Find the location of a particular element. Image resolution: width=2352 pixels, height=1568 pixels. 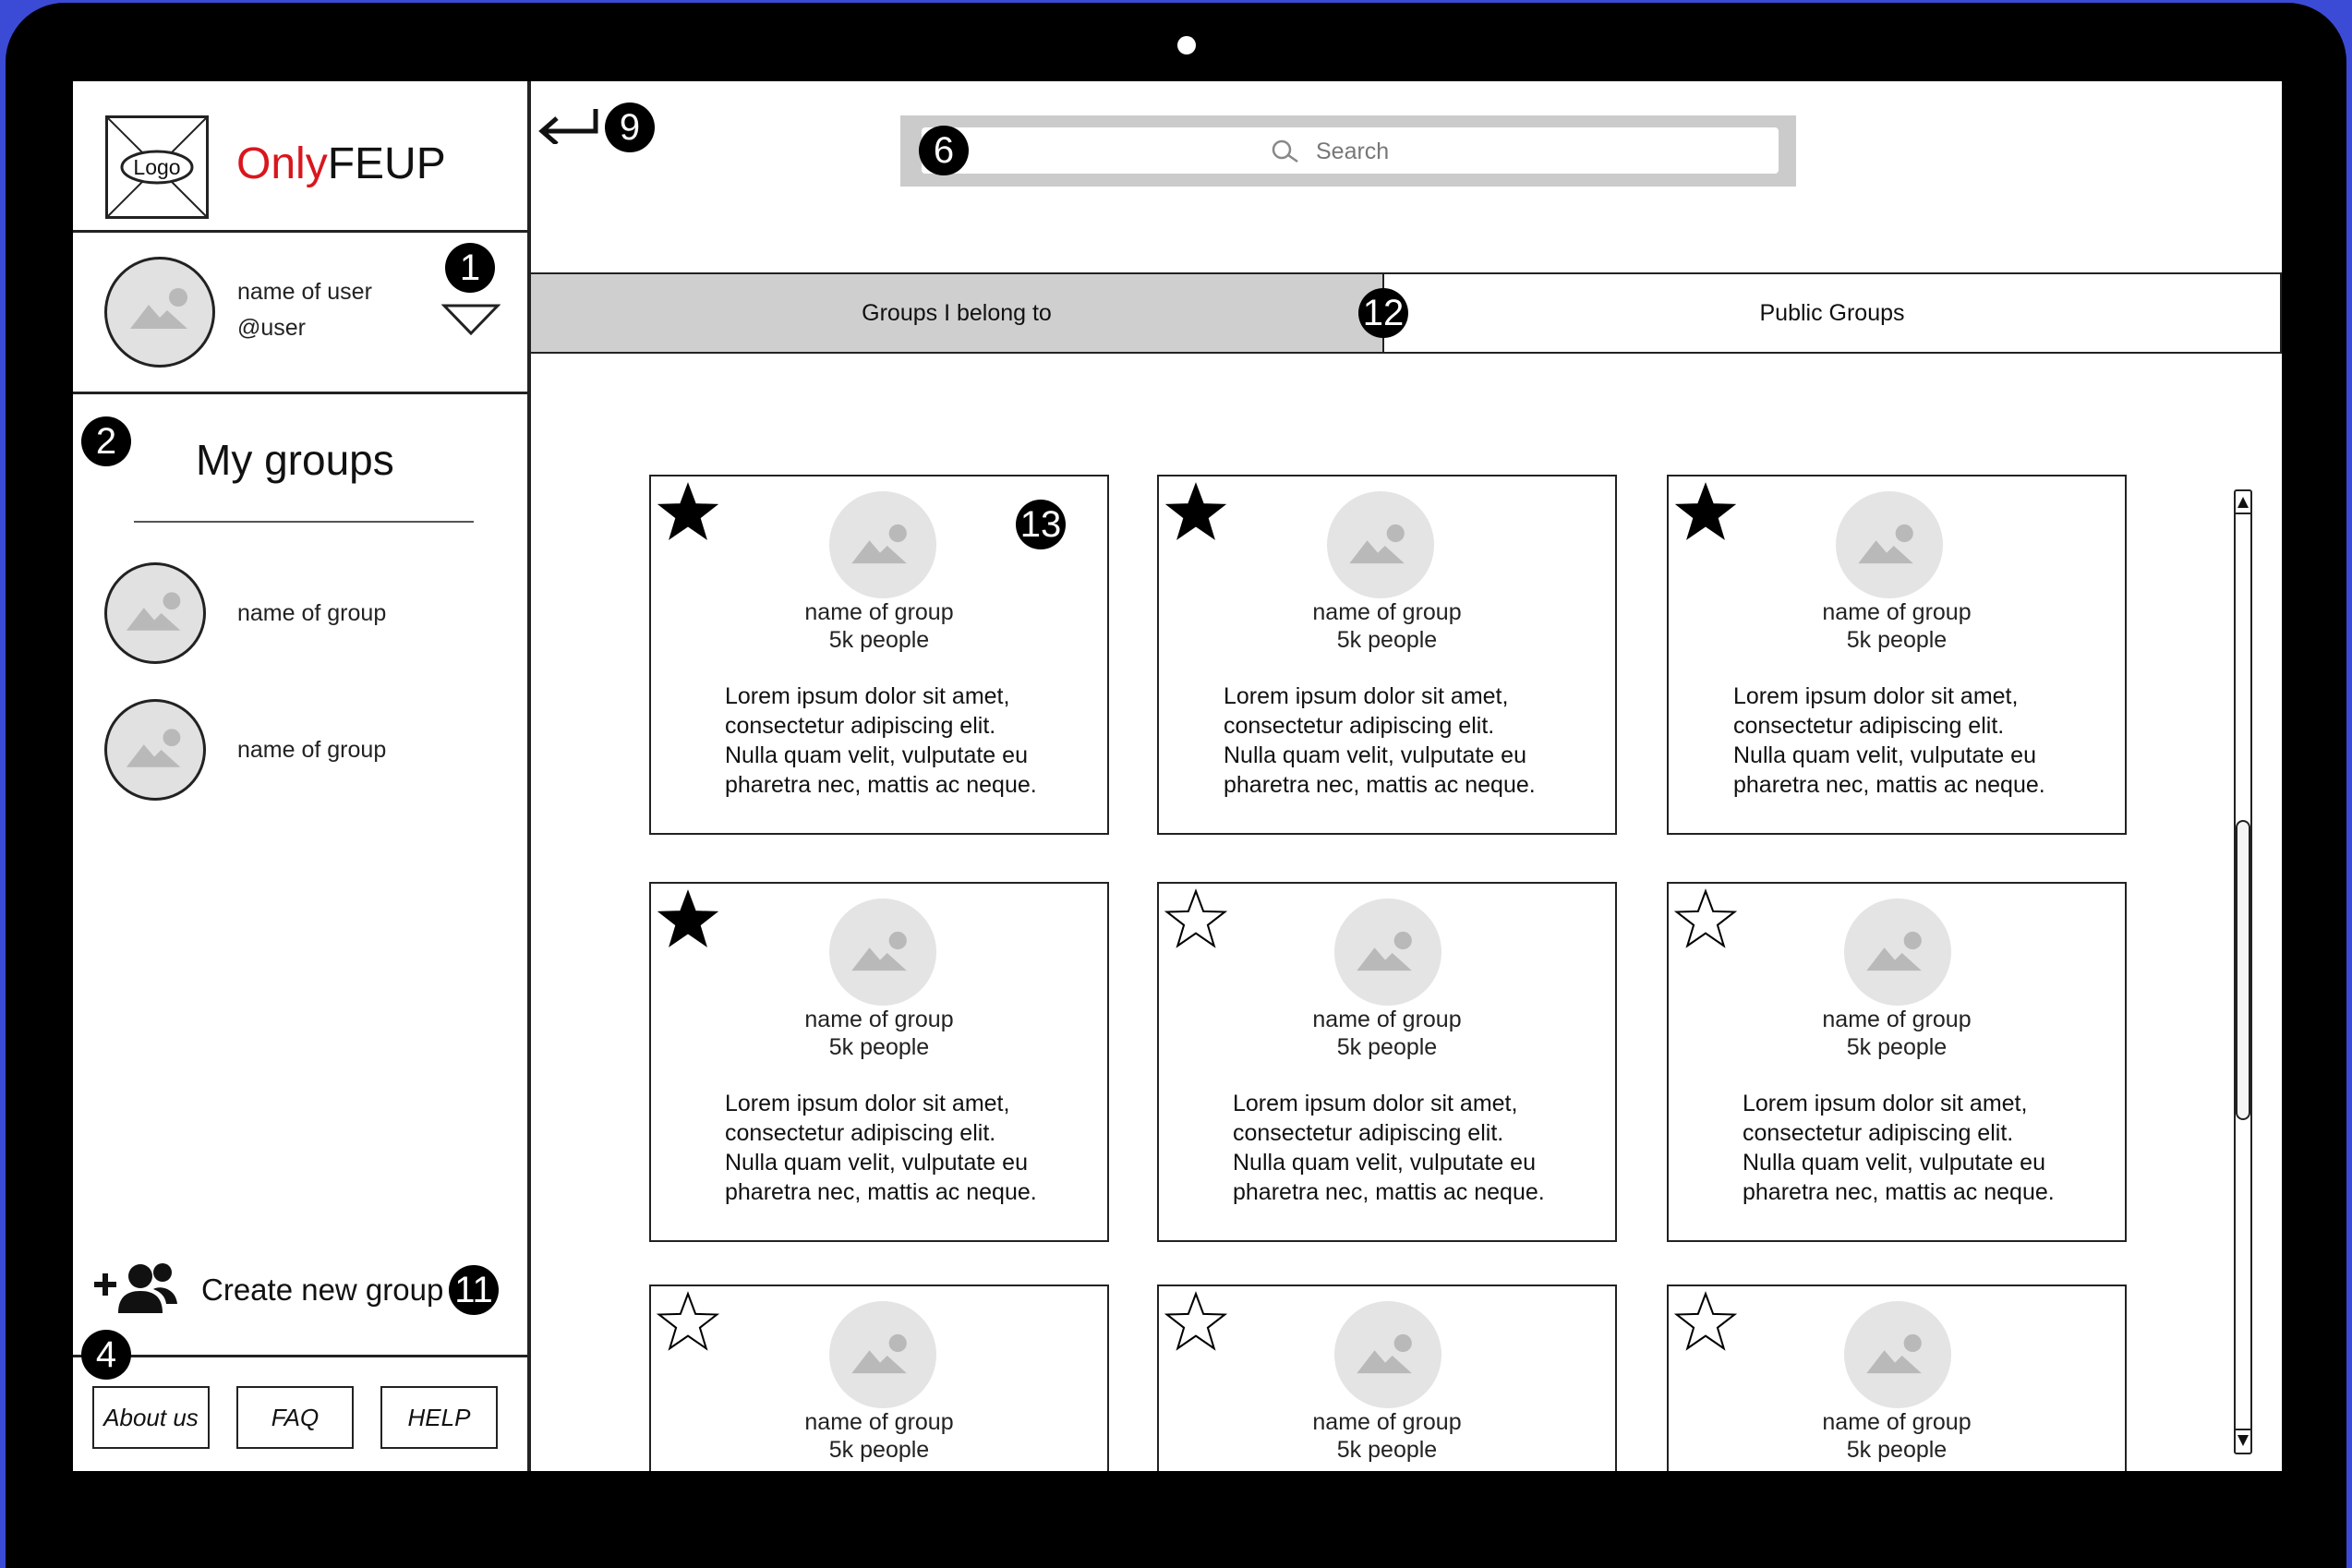

scroll-down-icon is located at coordinates (2243, 1440).